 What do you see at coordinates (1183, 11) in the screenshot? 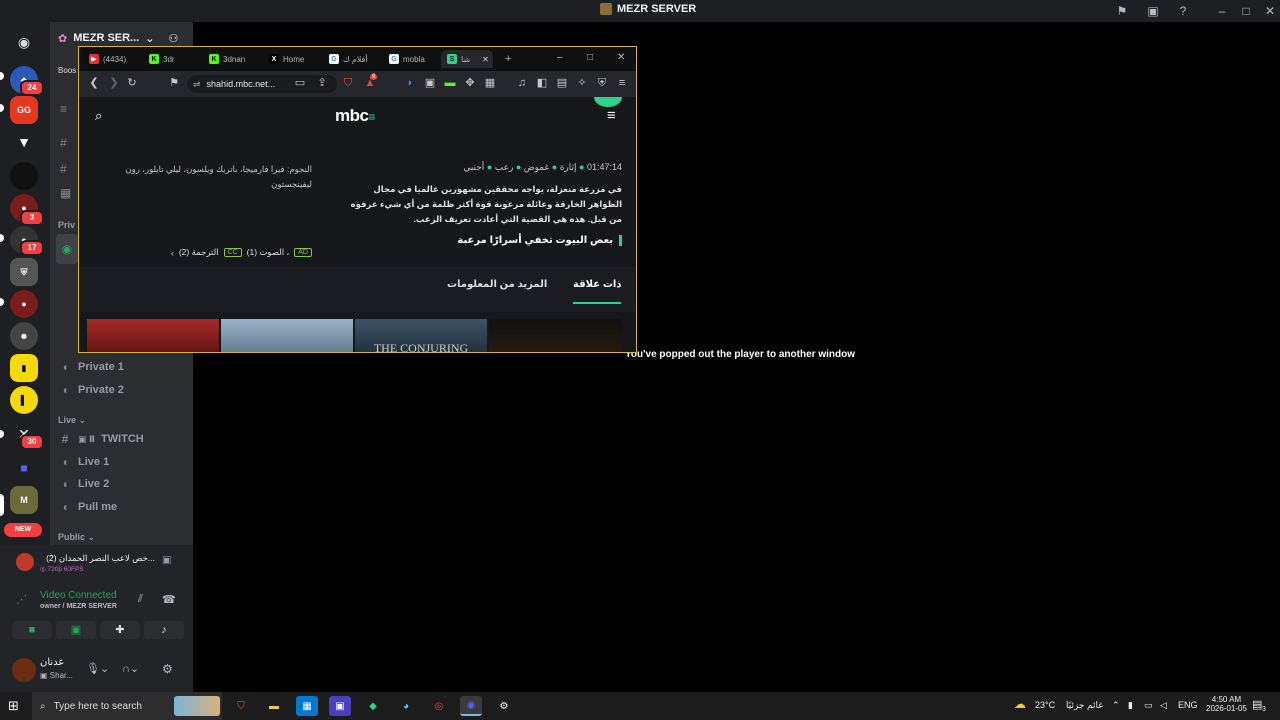
I see `help-icon: ?` at bounding box center [1183, 11].